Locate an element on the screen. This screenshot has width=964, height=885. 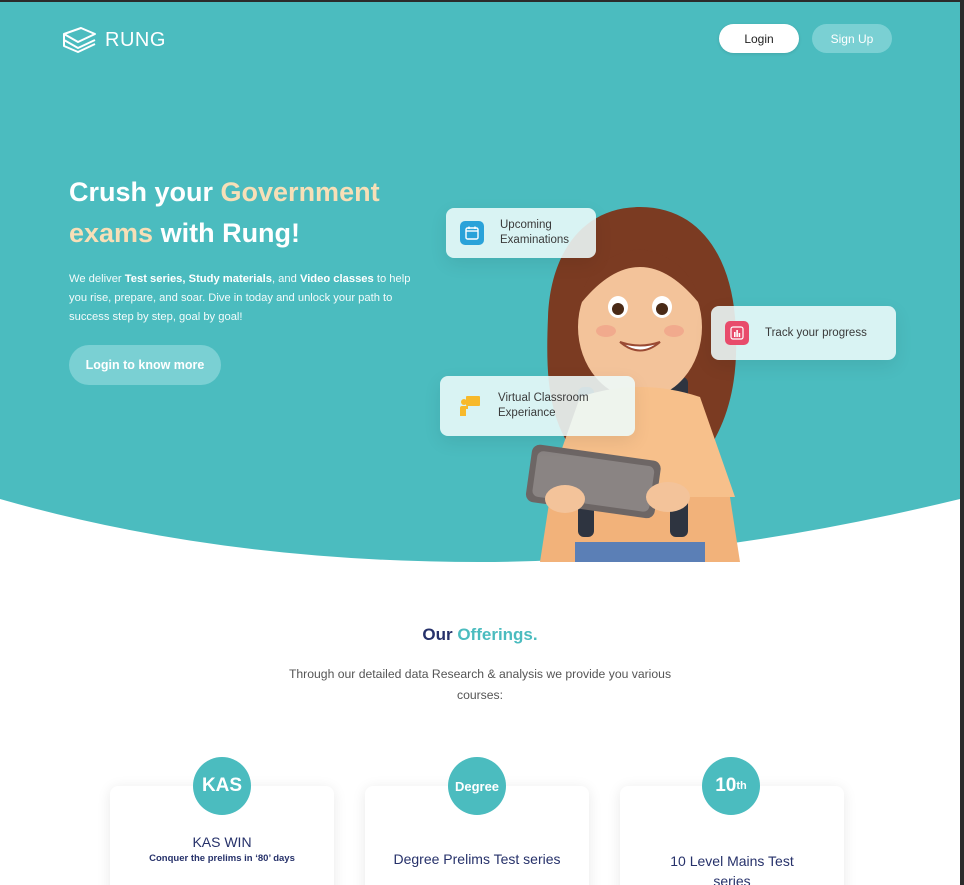
brand-logo: RUNG is located at coordinates (113, 40).